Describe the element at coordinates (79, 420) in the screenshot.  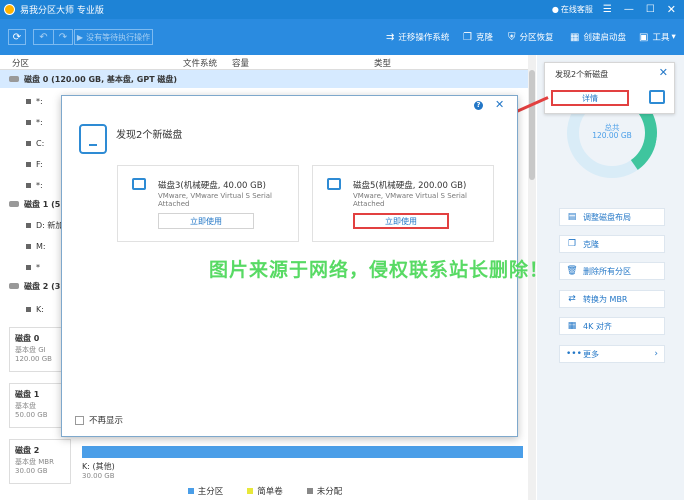
I see `checkbox-box` at that location.